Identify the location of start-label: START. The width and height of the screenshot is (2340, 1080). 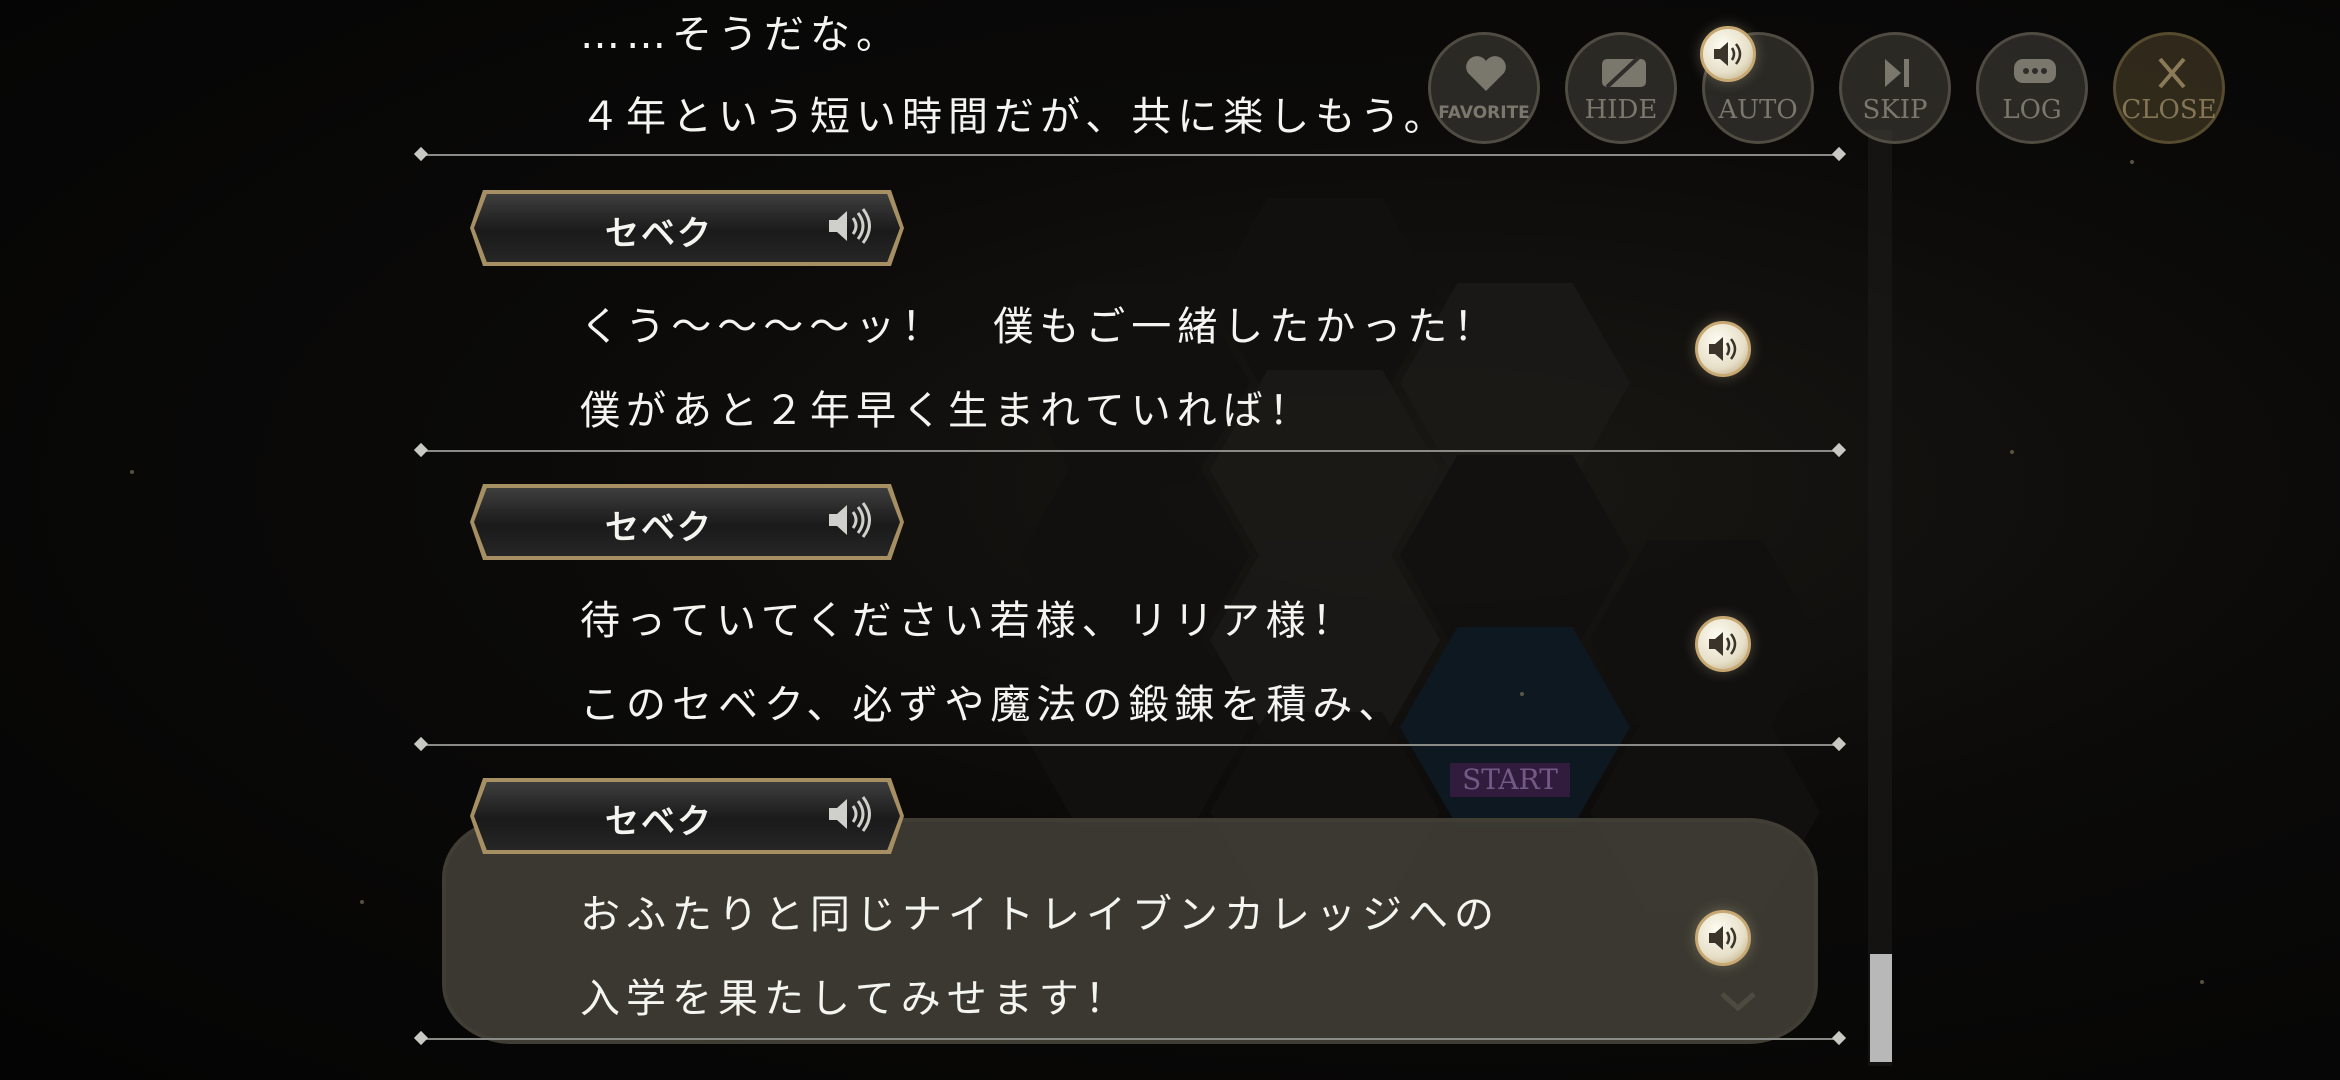
(1510, 780).